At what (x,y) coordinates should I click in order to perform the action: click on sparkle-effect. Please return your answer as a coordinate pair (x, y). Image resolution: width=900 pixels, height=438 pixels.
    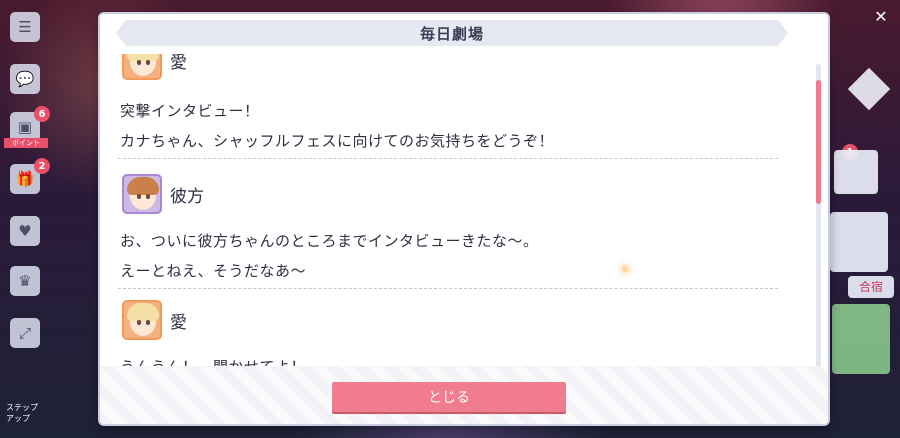
    Looking at the image, I should click on (625, 269).